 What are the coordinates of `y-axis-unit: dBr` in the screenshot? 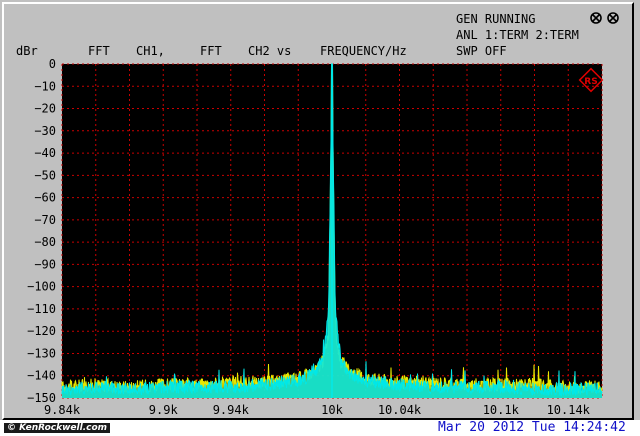 It's located at (27, 51).